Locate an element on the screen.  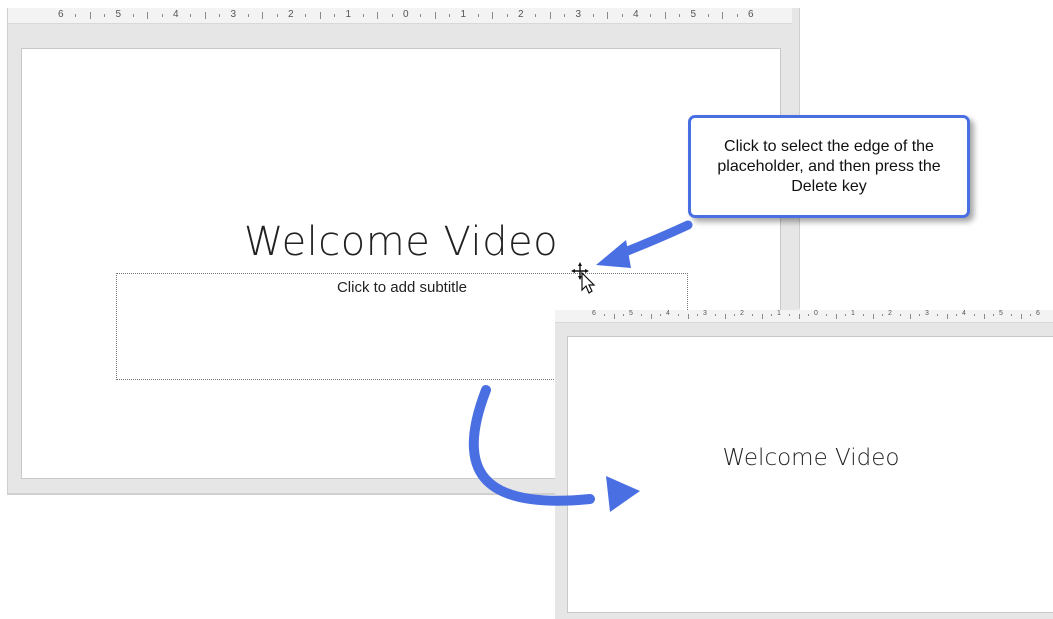
transition-arrow-icon is located at coordinates (554, 448).